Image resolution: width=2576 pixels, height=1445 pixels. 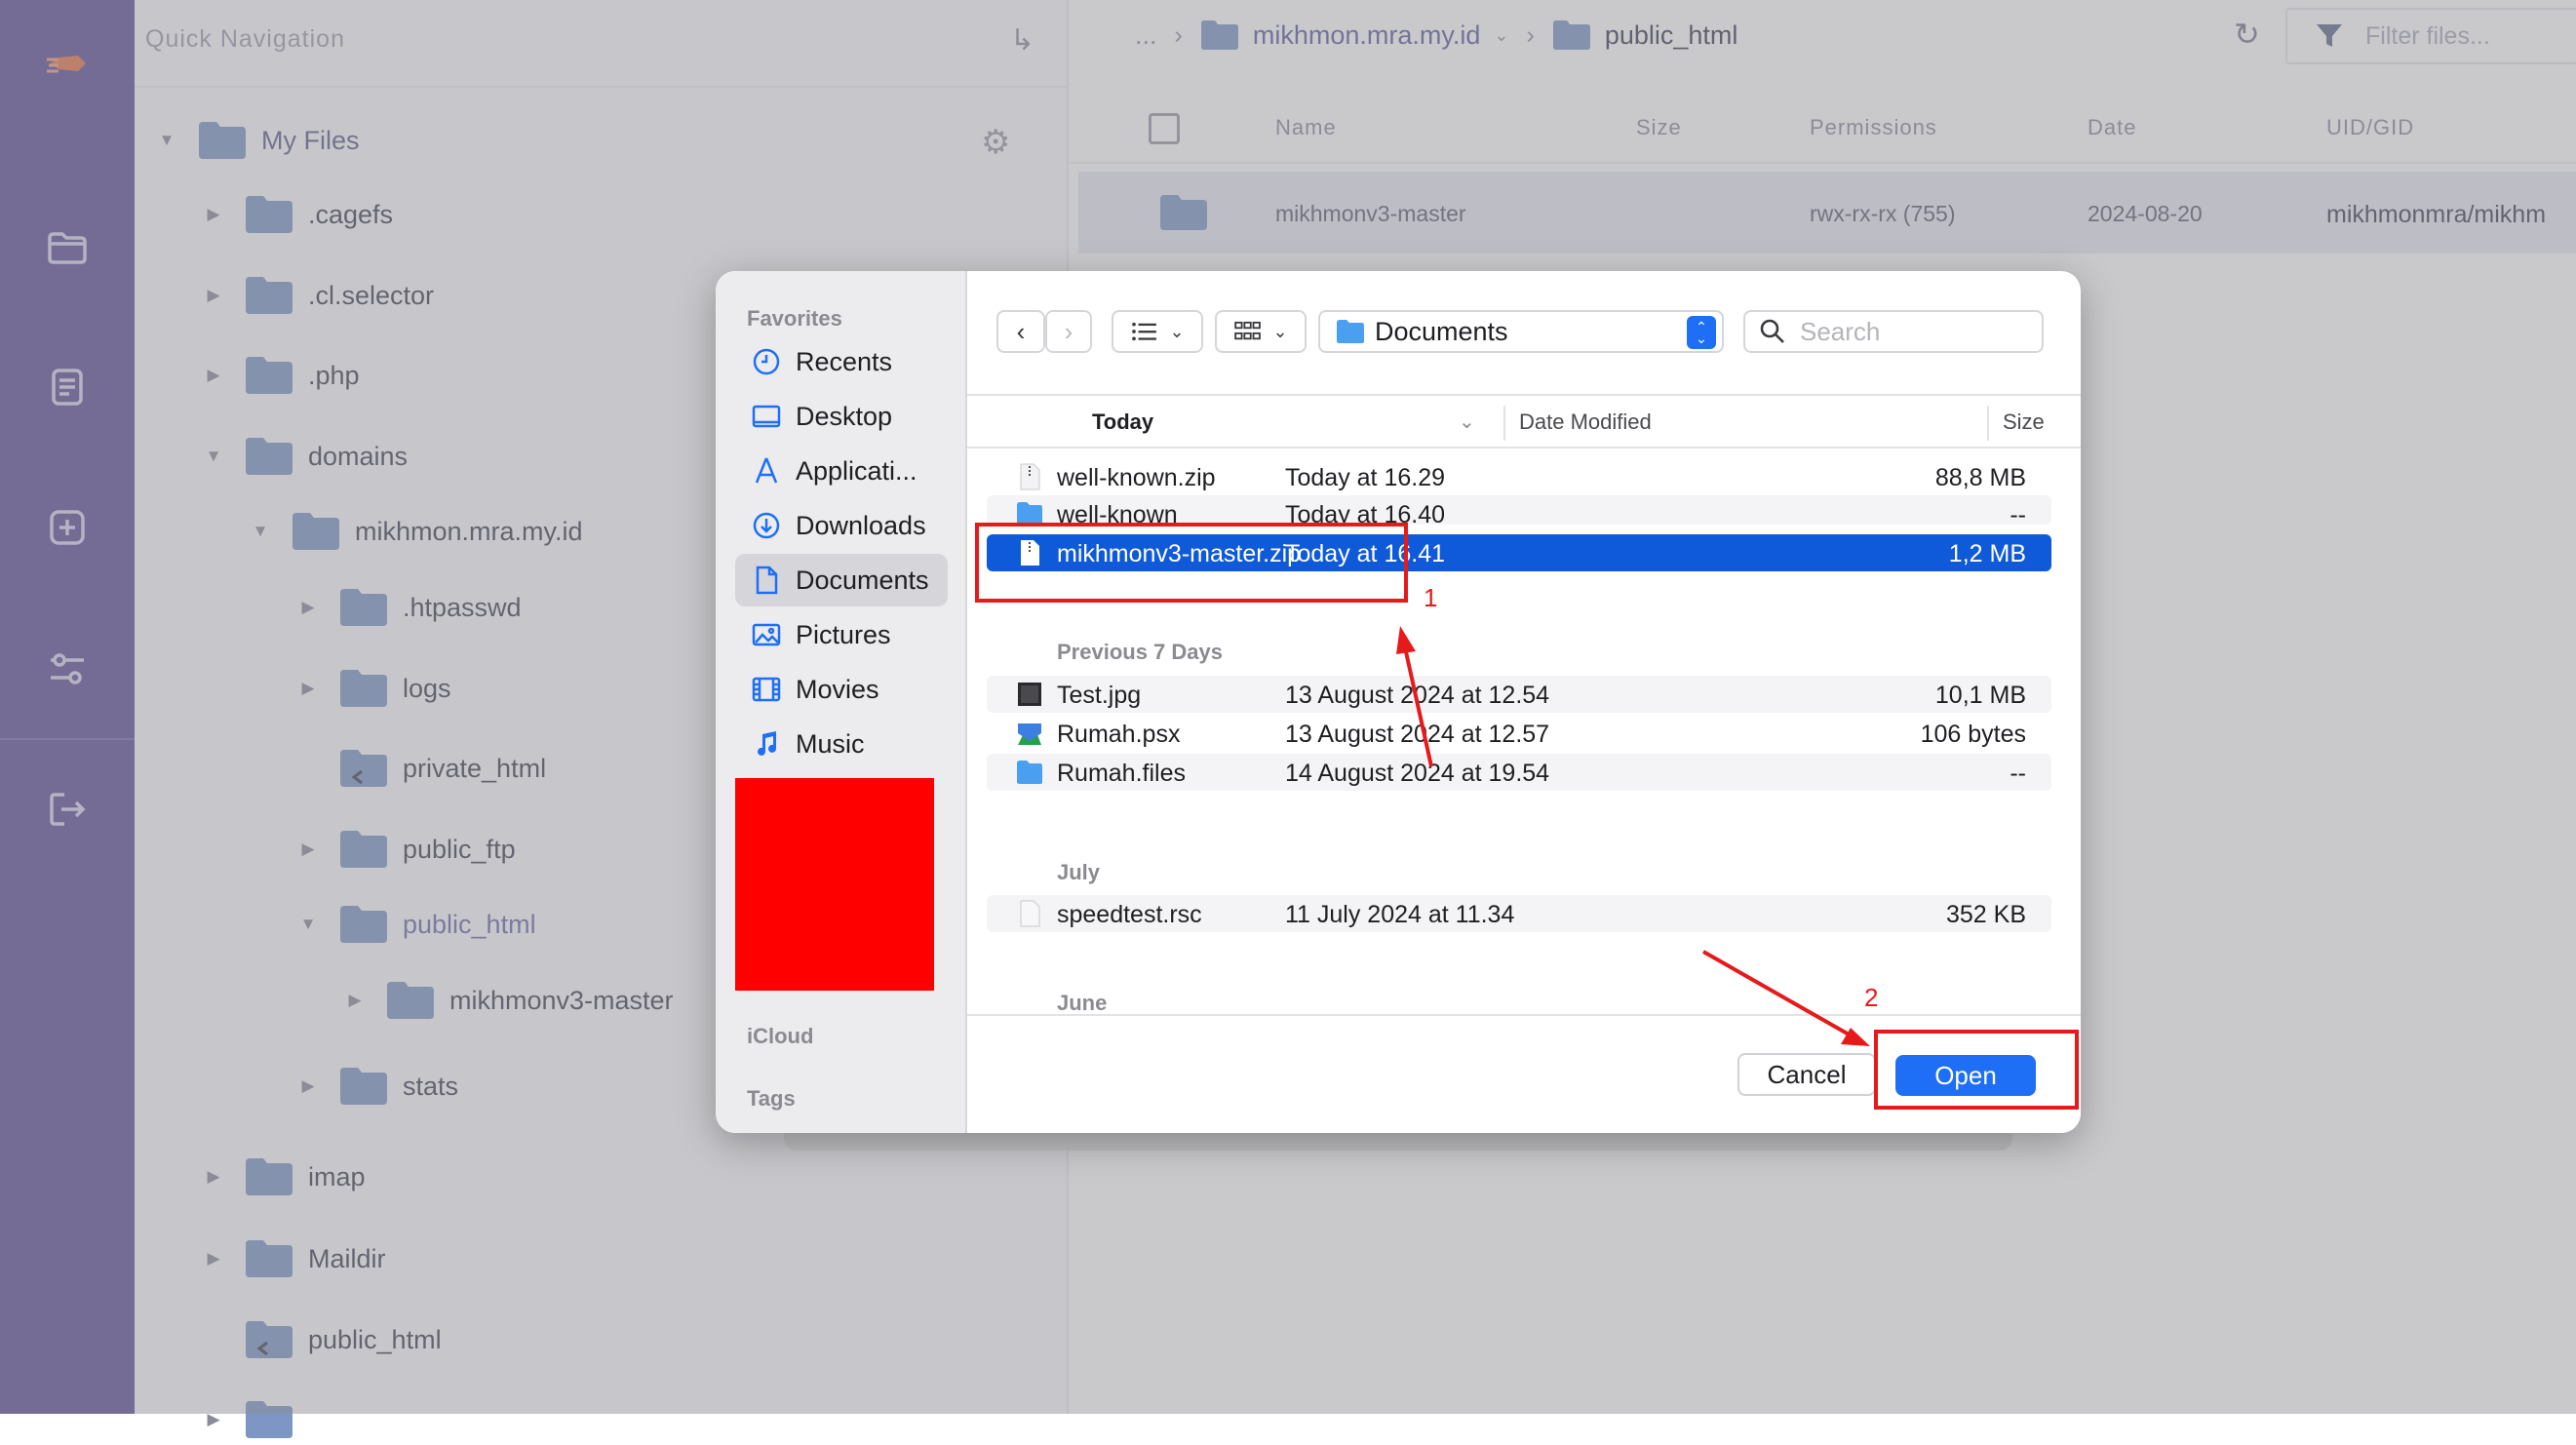 What do you see at coordinates (1633, 836) in the screenshot?
I see `annotation-arrows` at bounding box center [1633, 836].